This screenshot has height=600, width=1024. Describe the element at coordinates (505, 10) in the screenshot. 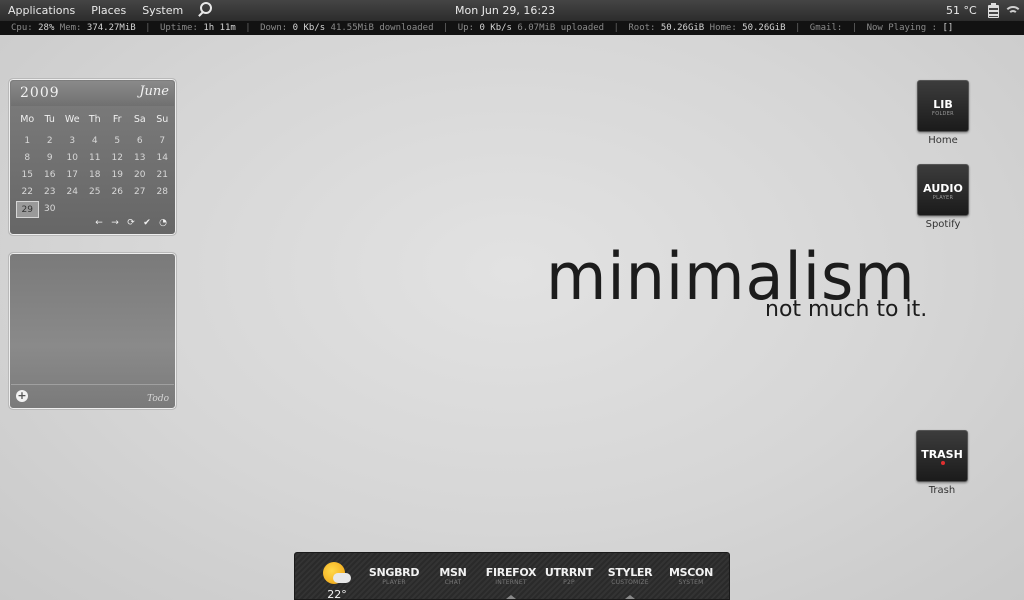

I see `clock: Mon Jun 29, 16:23` at that location.